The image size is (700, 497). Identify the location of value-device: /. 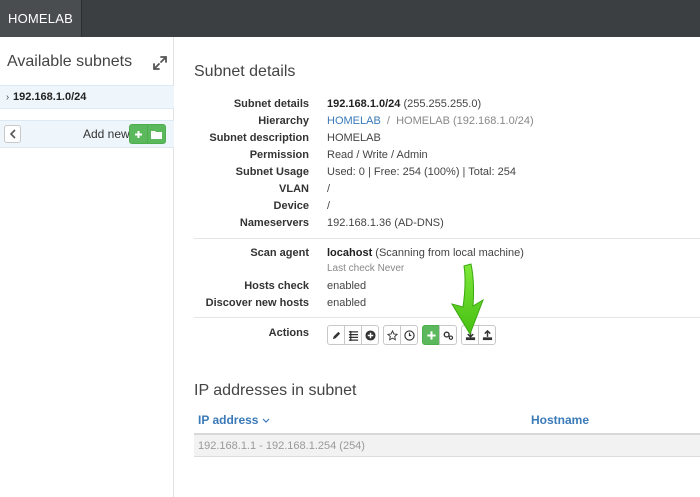
(329, 205).